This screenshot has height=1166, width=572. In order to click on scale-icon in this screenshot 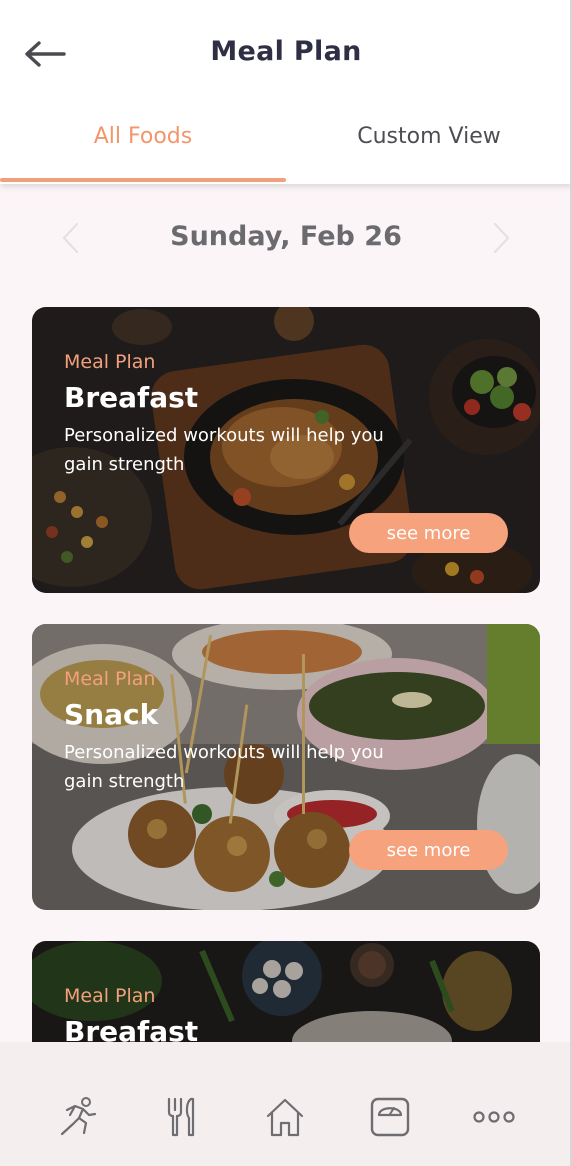, I will do `click(390, 1117)`.